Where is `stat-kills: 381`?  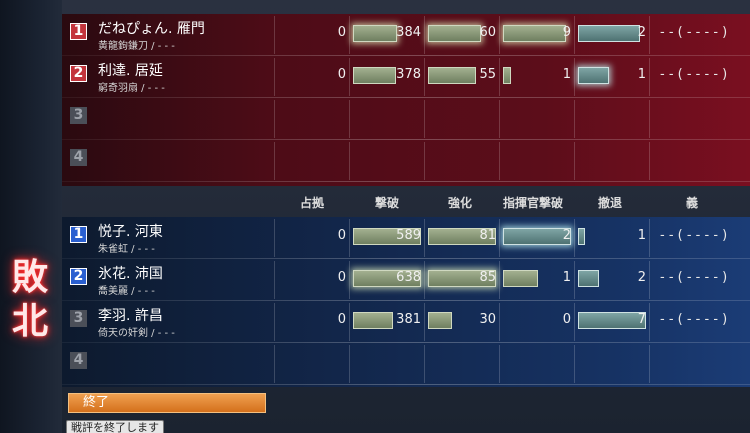 stat-kills: 381 is located at coordinates (408, 319).